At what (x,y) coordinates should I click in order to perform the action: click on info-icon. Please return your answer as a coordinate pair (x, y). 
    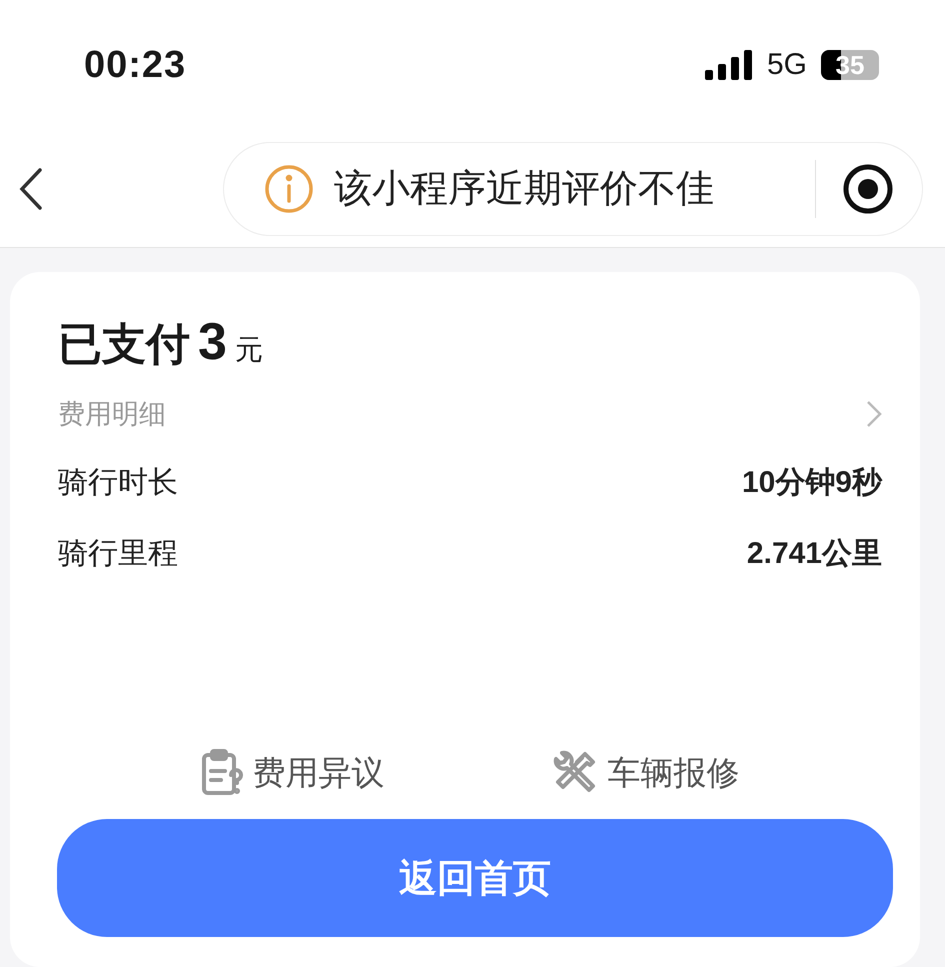
    Looking at the image, I should click on (289, 189).